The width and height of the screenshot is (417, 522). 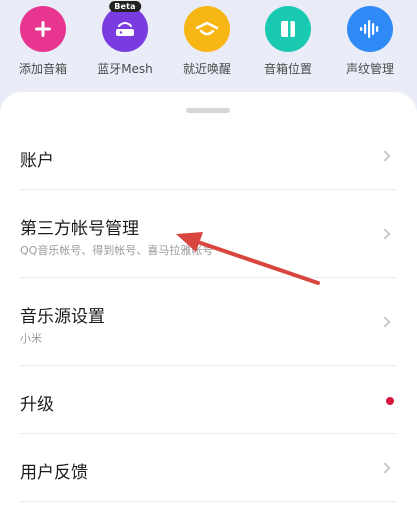 I want to click on wake-nearby-icon, so click(x=207, y=28).